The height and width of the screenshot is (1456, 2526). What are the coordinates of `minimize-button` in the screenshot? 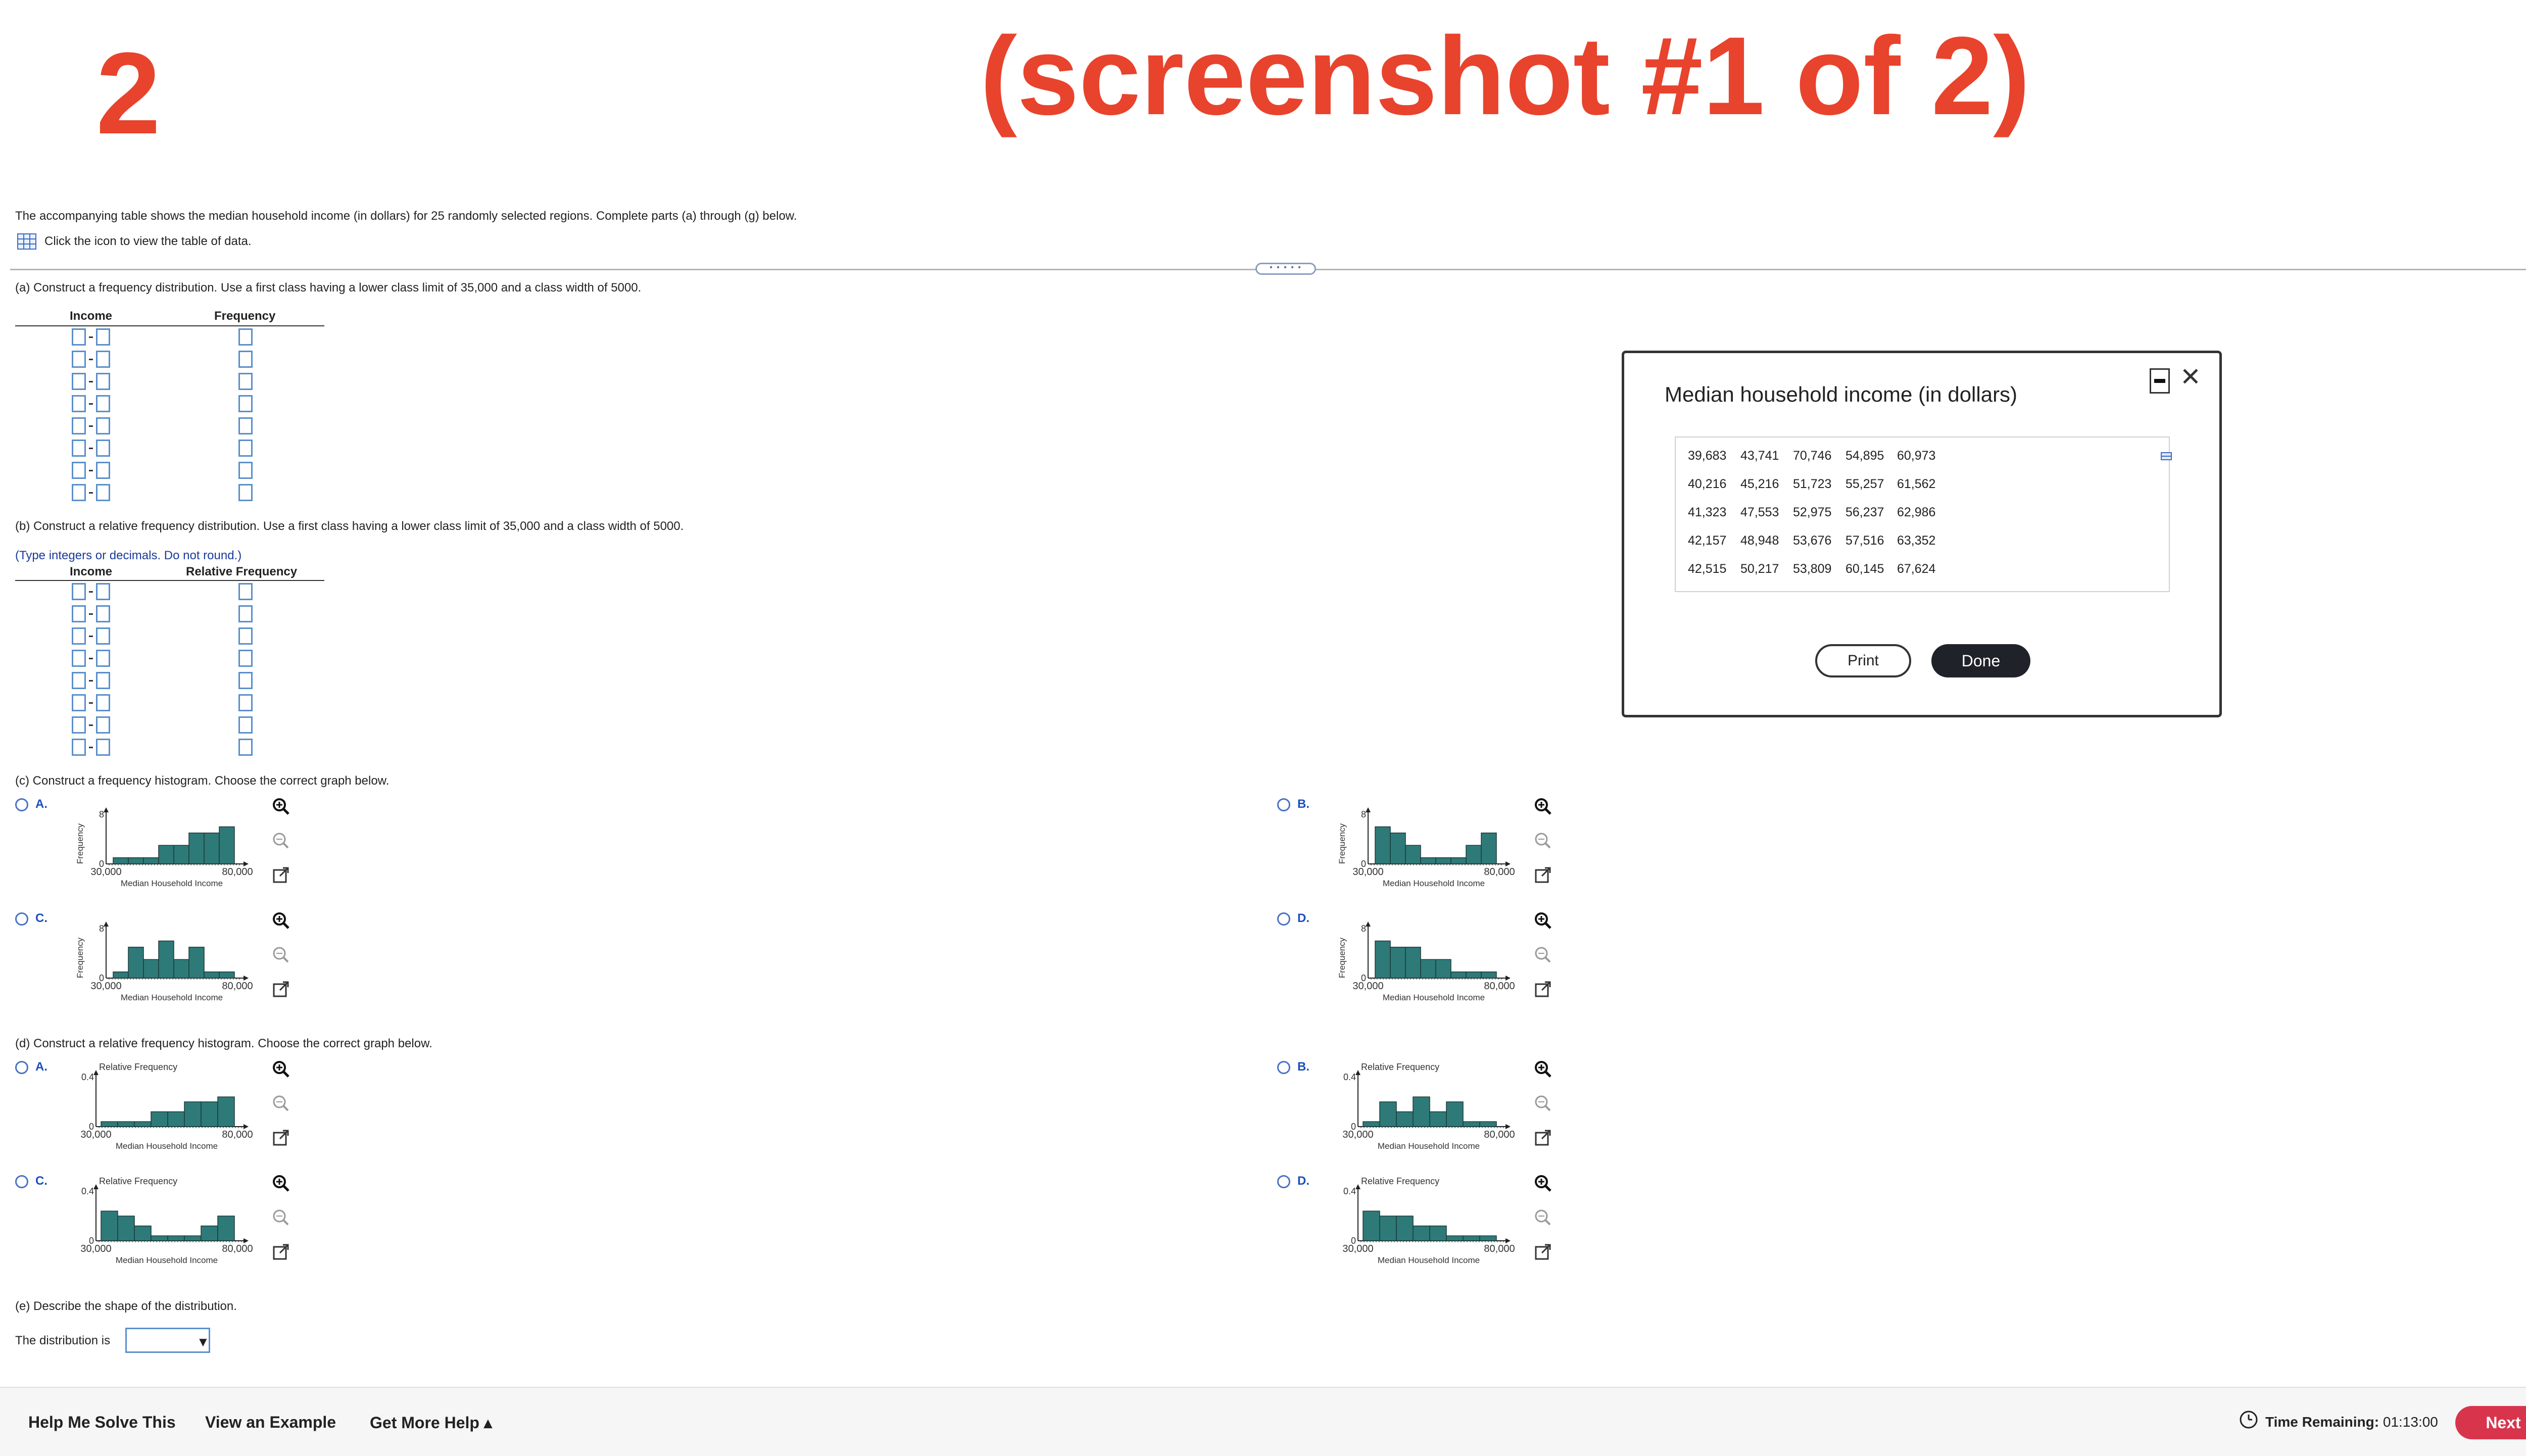 It's located at (2160, 381).